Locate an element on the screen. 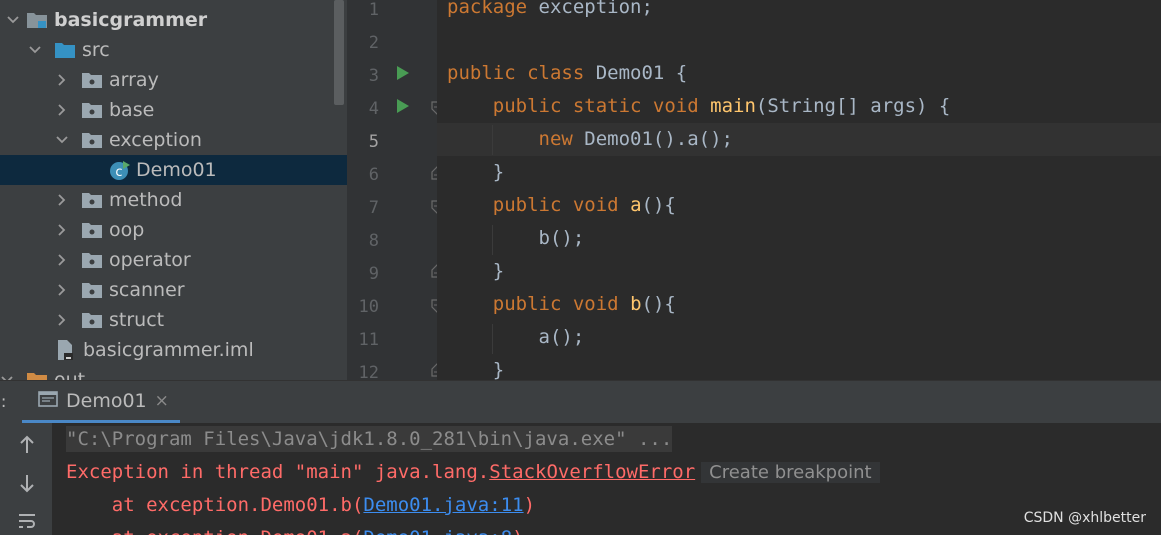 The image size is (1161, 535). tab-demo01: Demo01 × is located at coordinates (101, 402).